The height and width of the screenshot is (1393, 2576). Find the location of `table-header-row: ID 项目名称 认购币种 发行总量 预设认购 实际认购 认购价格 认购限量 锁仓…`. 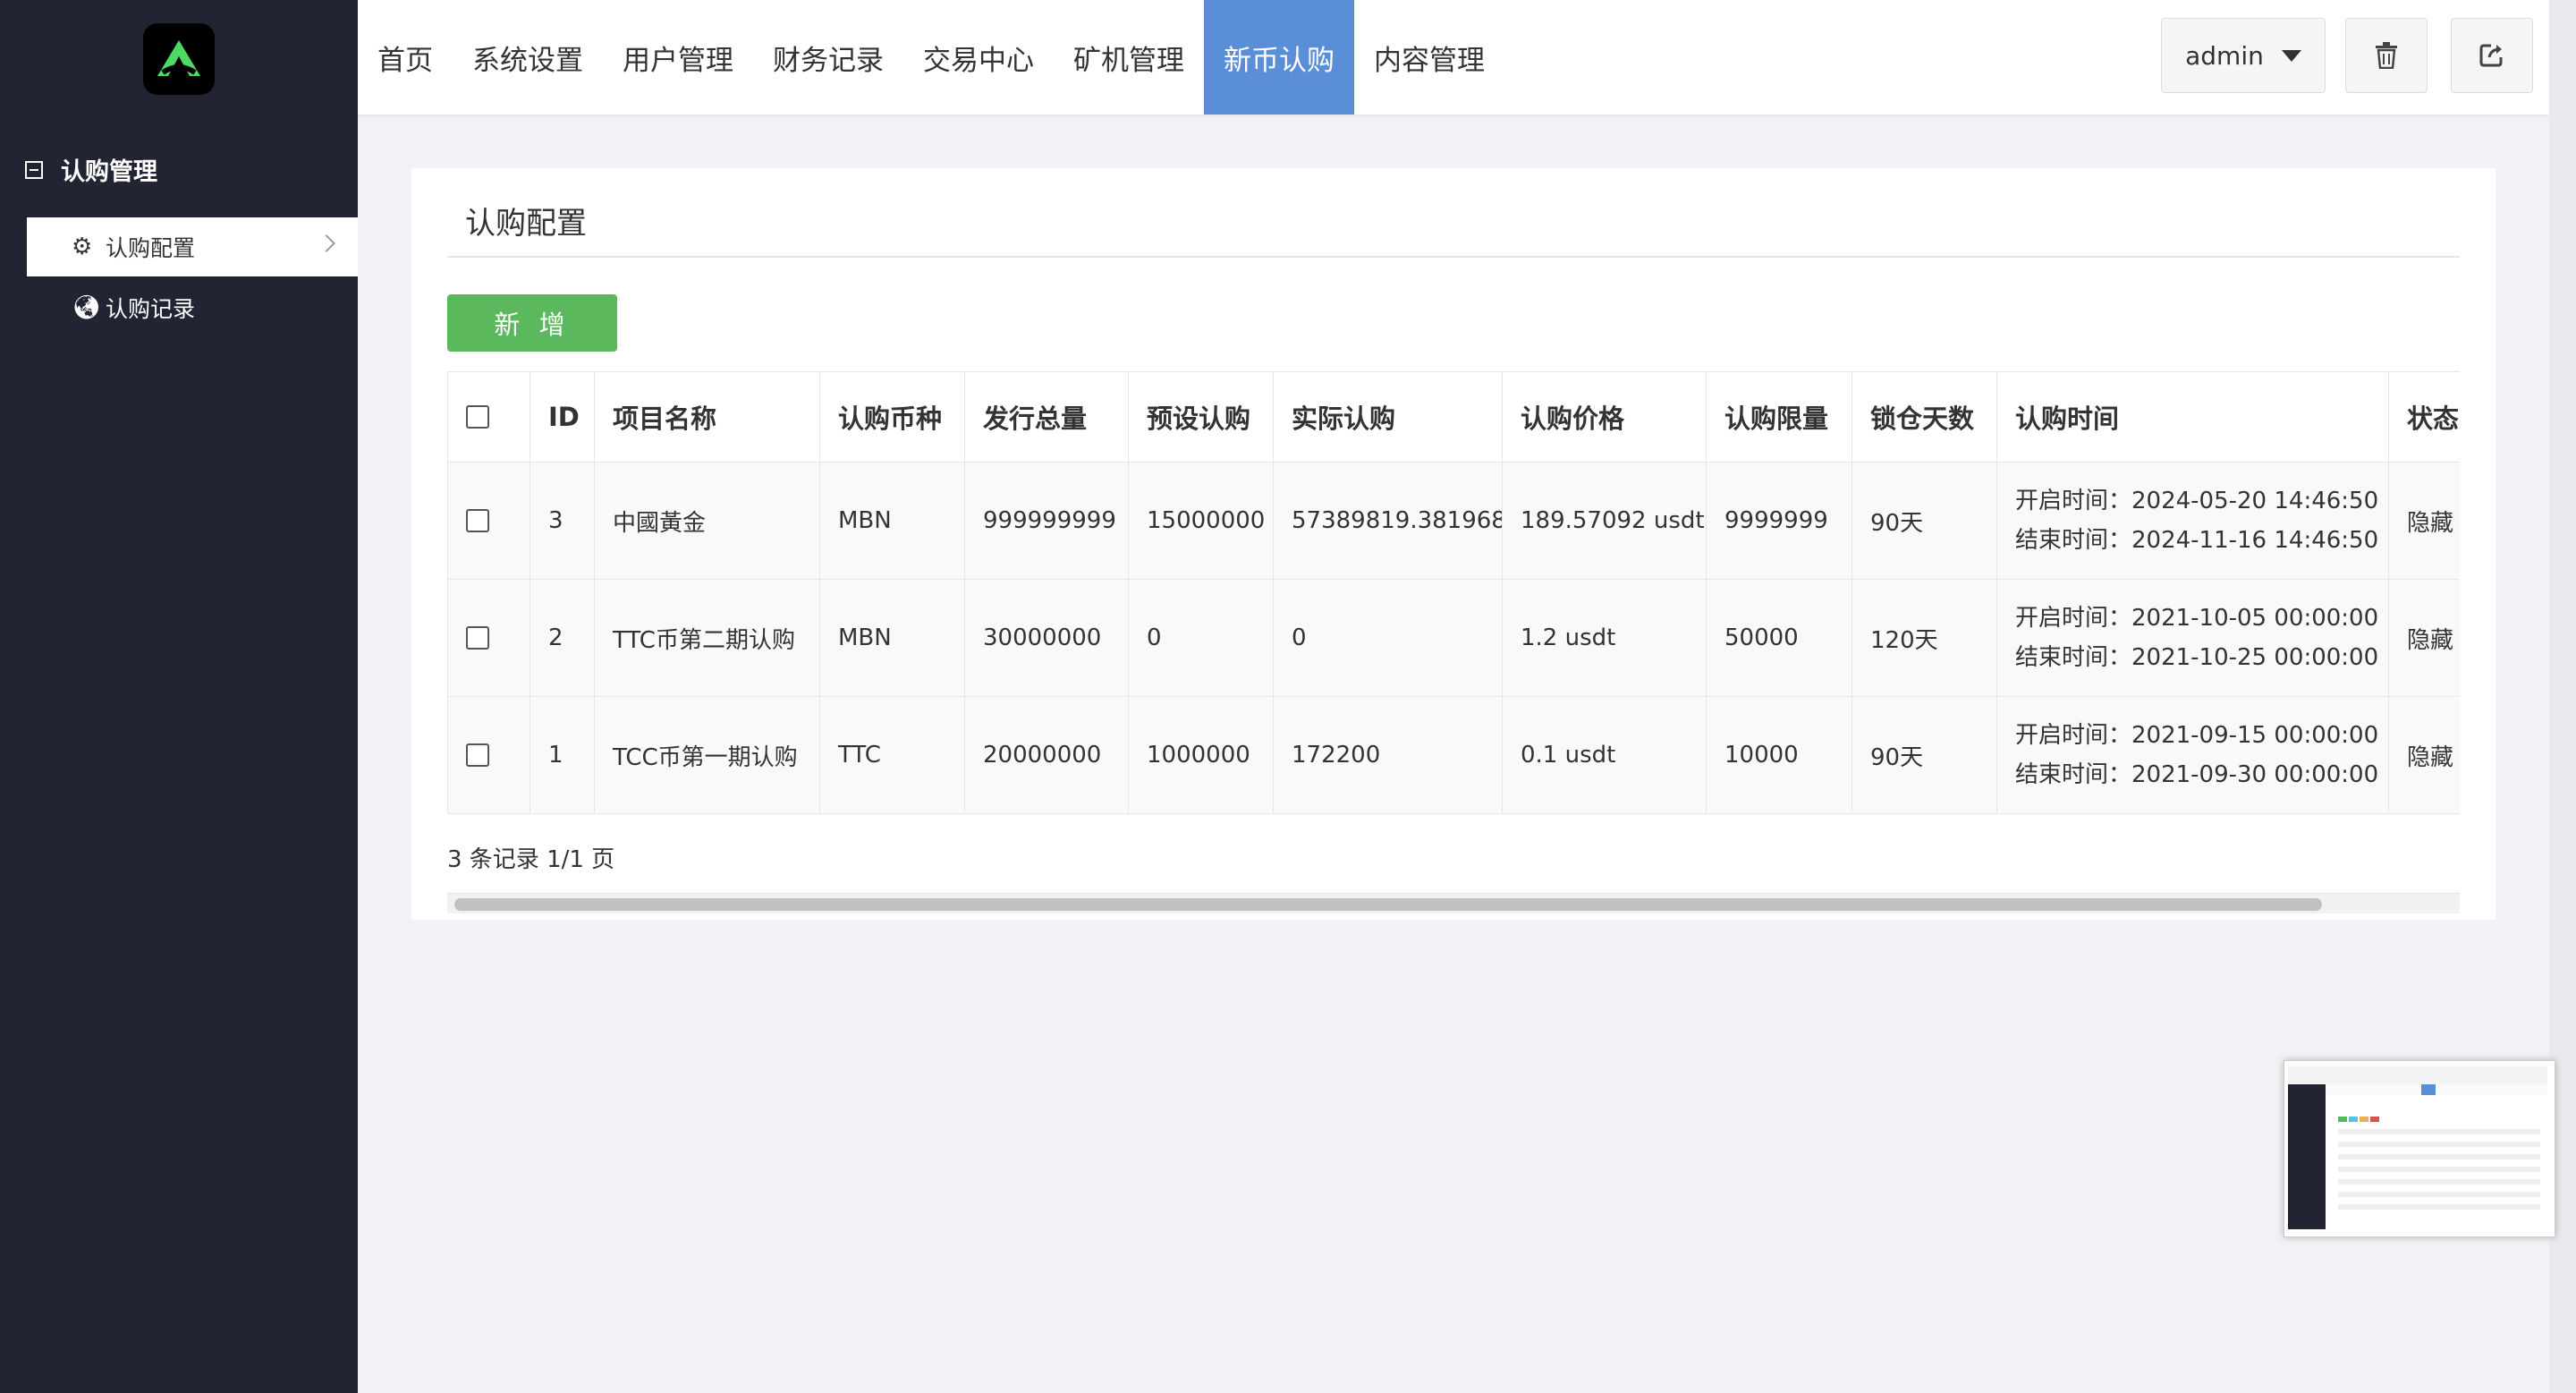

table-header-row: ID 项目名称 认购币种 发行总量 预设认购 实际认购 认购价格 认购限量 锁仓… is located at coordinates (1453, 417).